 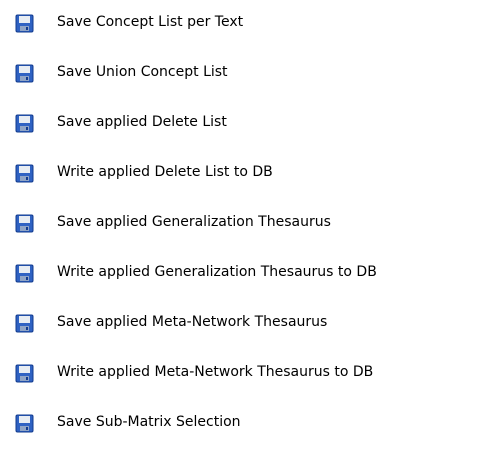 What do you see at coordinates (192, 322) in the screenshot?
I see `menu-item-label: Save applied Meta-Network Thesaurus` at bounding box center [192, 322].